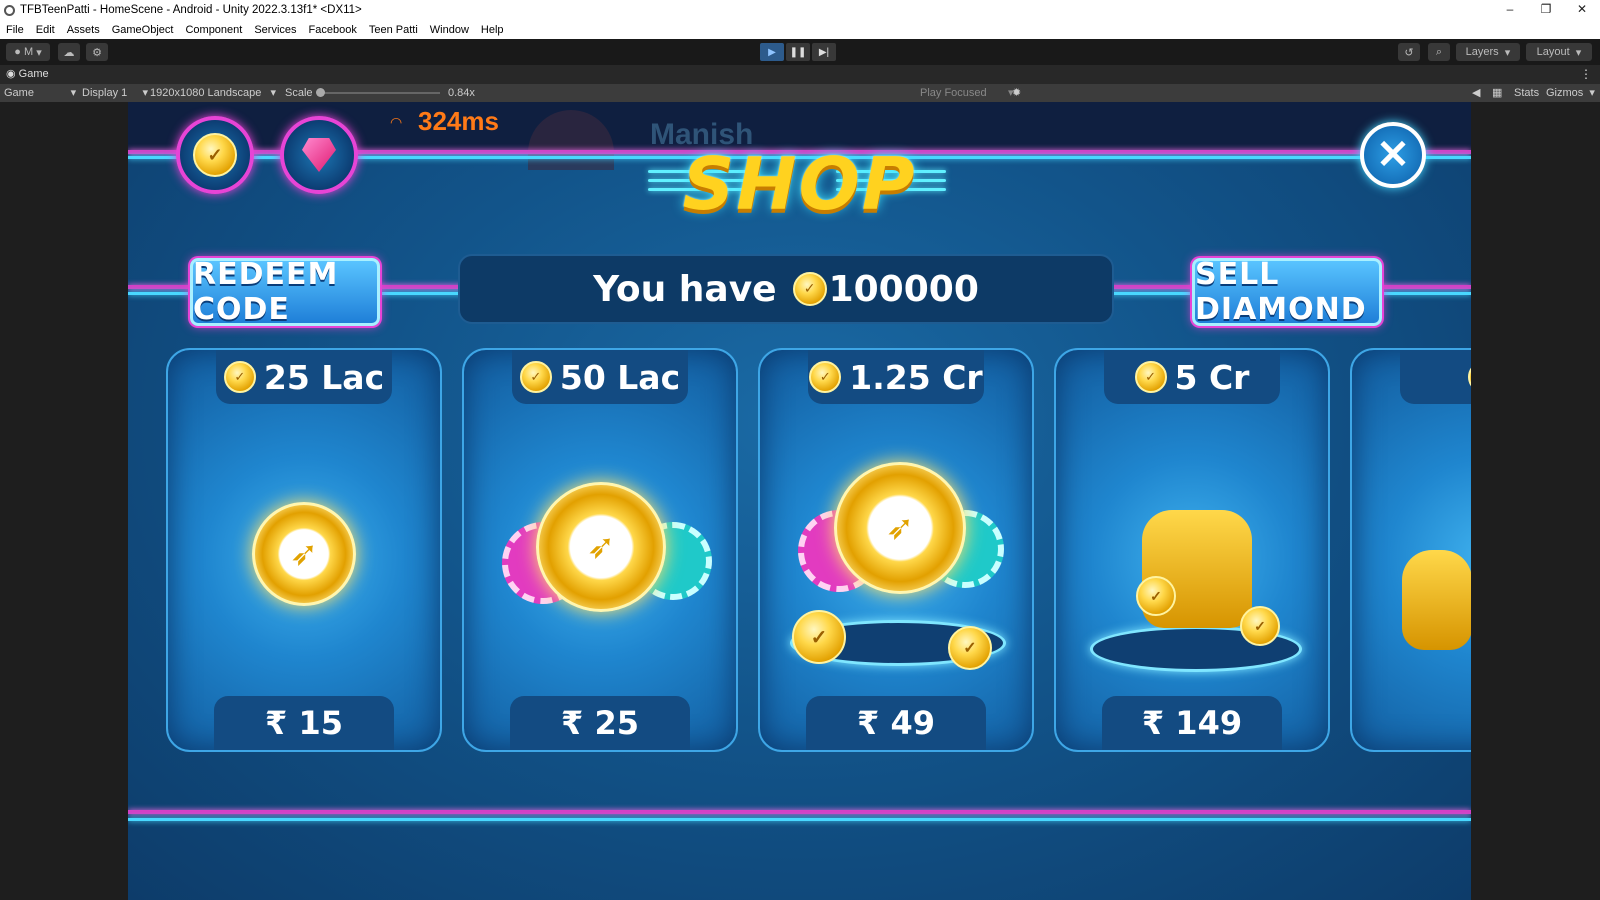  I want to click on shop-pack-card: ✓ 25 Lac ➶ ₹ 15, so click(304, 550).